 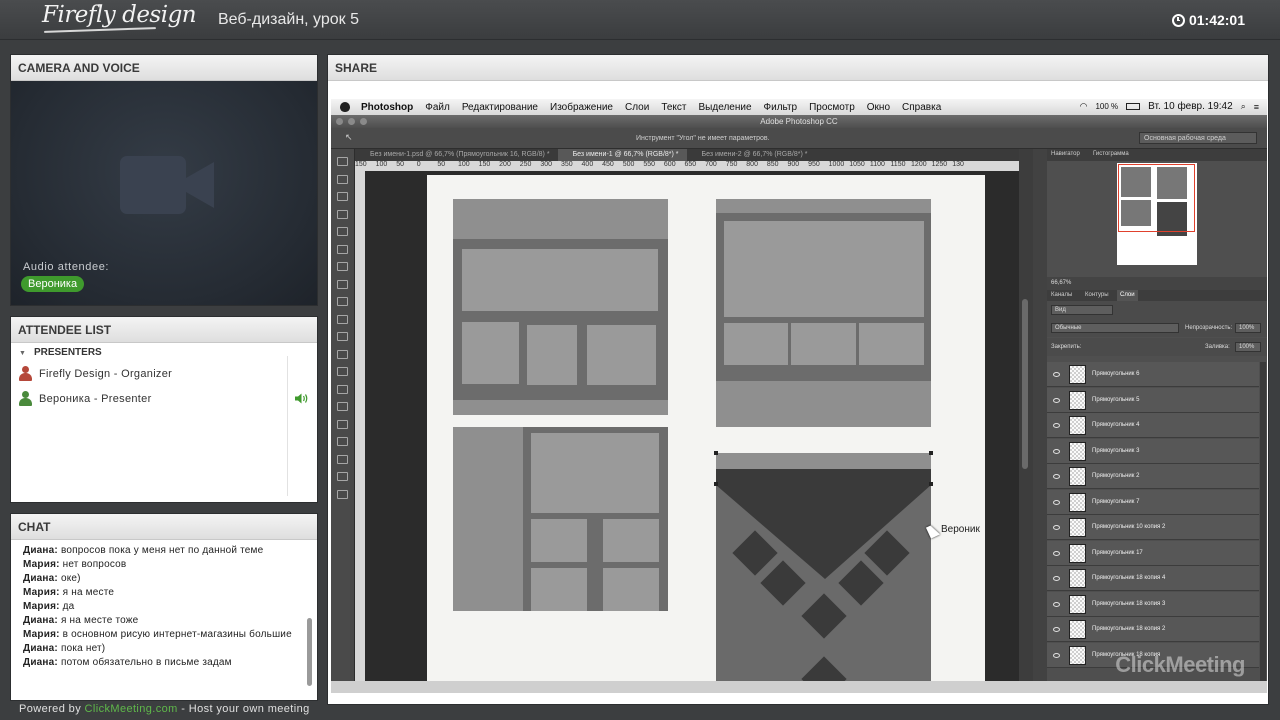 I want to click on lasso-tool-icon, so click(x=342, y=196).